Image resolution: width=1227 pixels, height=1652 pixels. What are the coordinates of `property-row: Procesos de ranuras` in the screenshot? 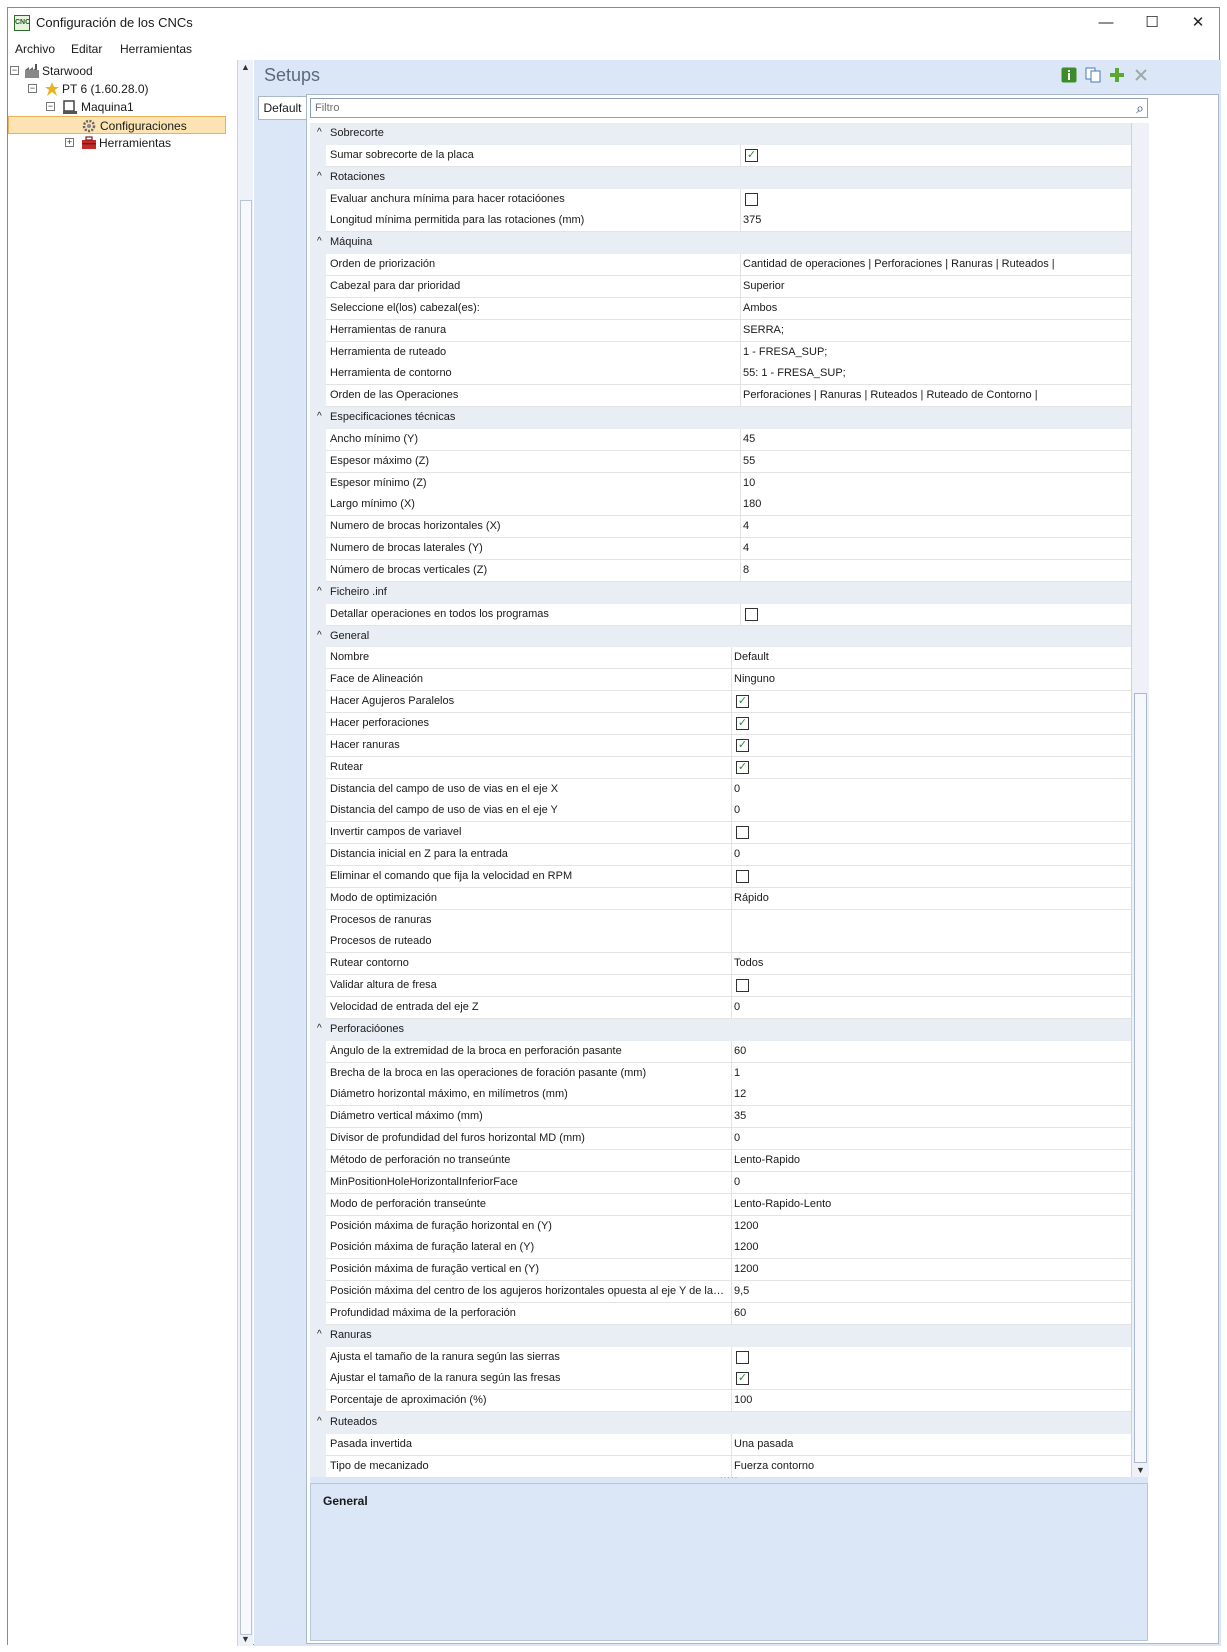 It's located at (720, 920).